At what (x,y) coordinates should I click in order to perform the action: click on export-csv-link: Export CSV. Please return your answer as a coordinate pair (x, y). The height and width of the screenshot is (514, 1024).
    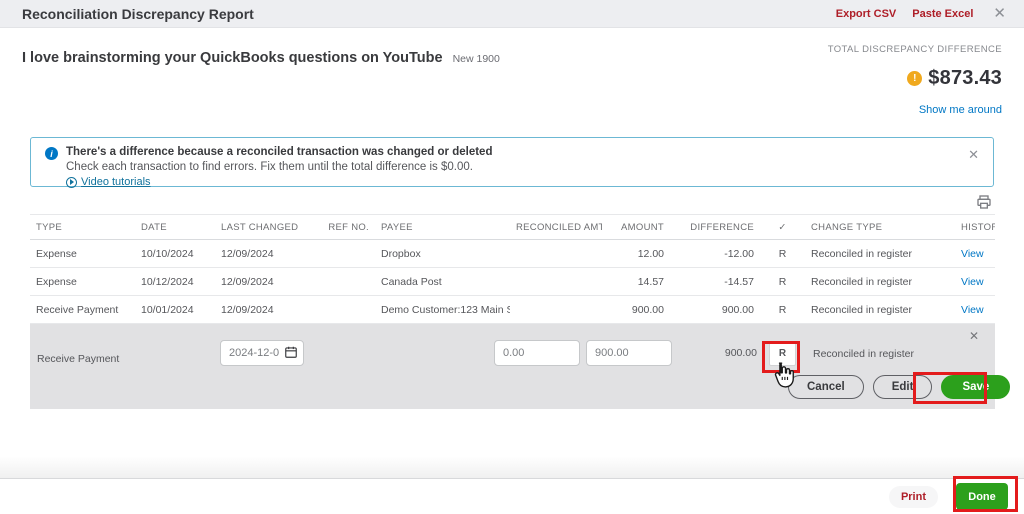
    Looking at the image, I should click on (866, 14).